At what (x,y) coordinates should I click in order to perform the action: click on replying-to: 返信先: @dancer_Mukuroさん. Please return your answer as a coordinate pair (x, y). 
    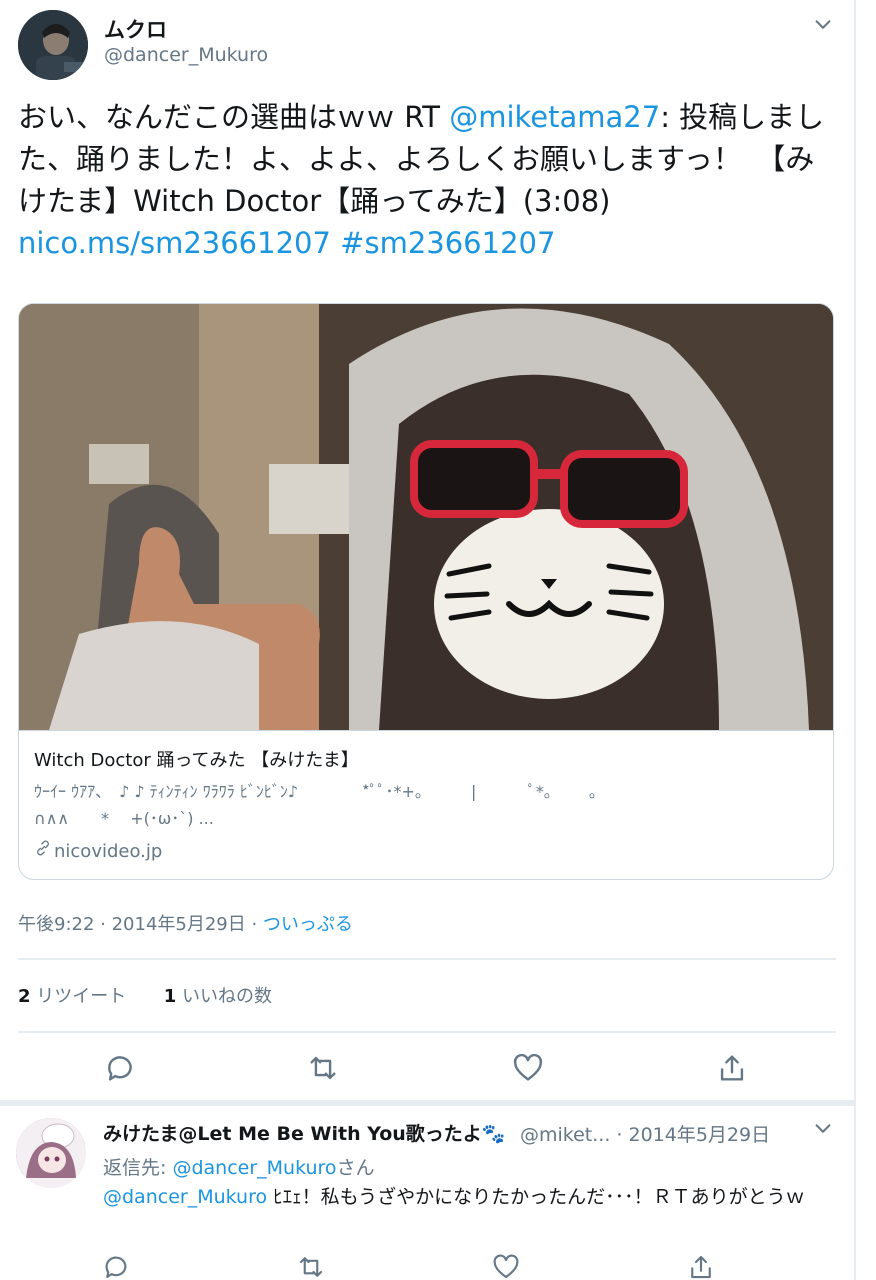
    Looking at the image, I should click on (239, 1166).